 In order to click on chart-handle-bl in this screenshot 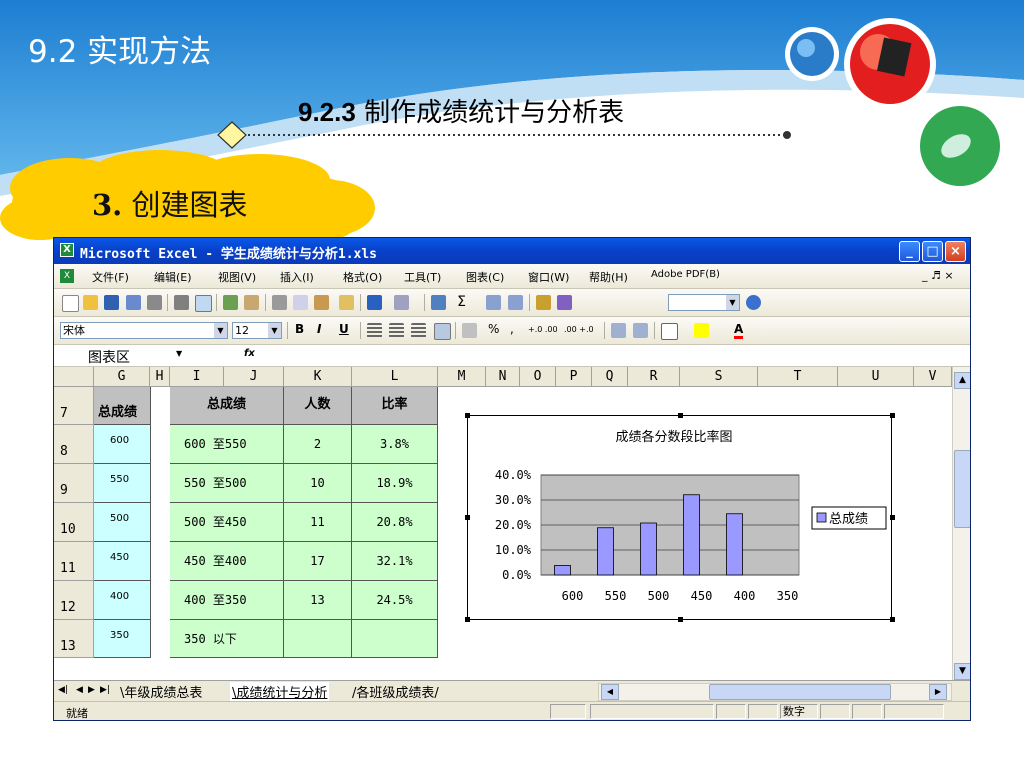, I will do `click(467, 619)`.